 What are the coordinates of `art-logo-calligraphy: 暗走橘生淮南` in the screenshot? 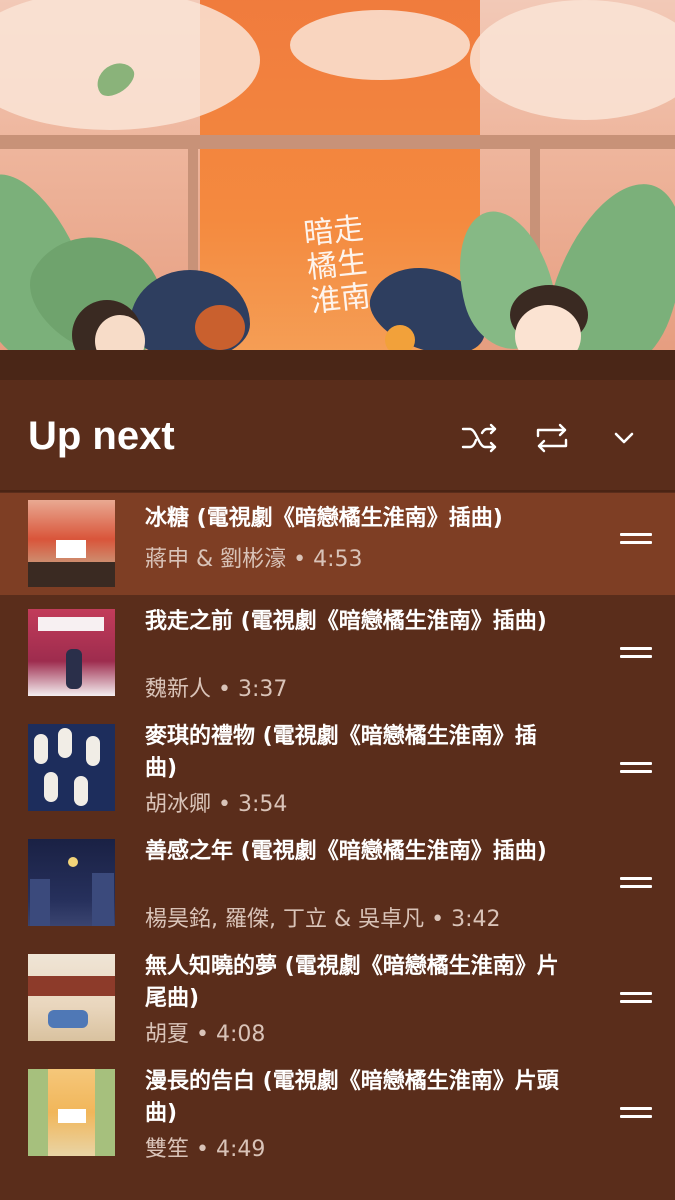 It's located at (337, 265).